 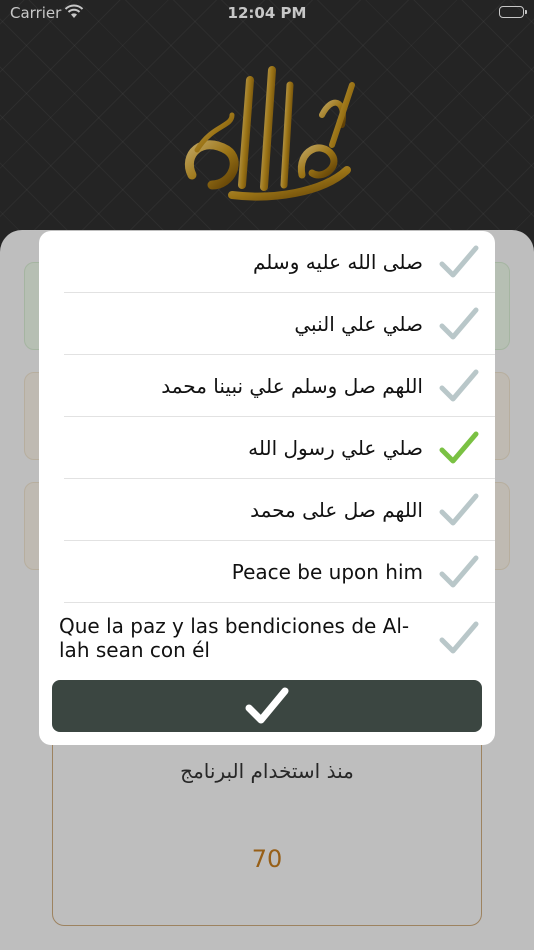 I want to click on option-row-0: صلى الله عليه وسلم, so click(x=267, y=262).